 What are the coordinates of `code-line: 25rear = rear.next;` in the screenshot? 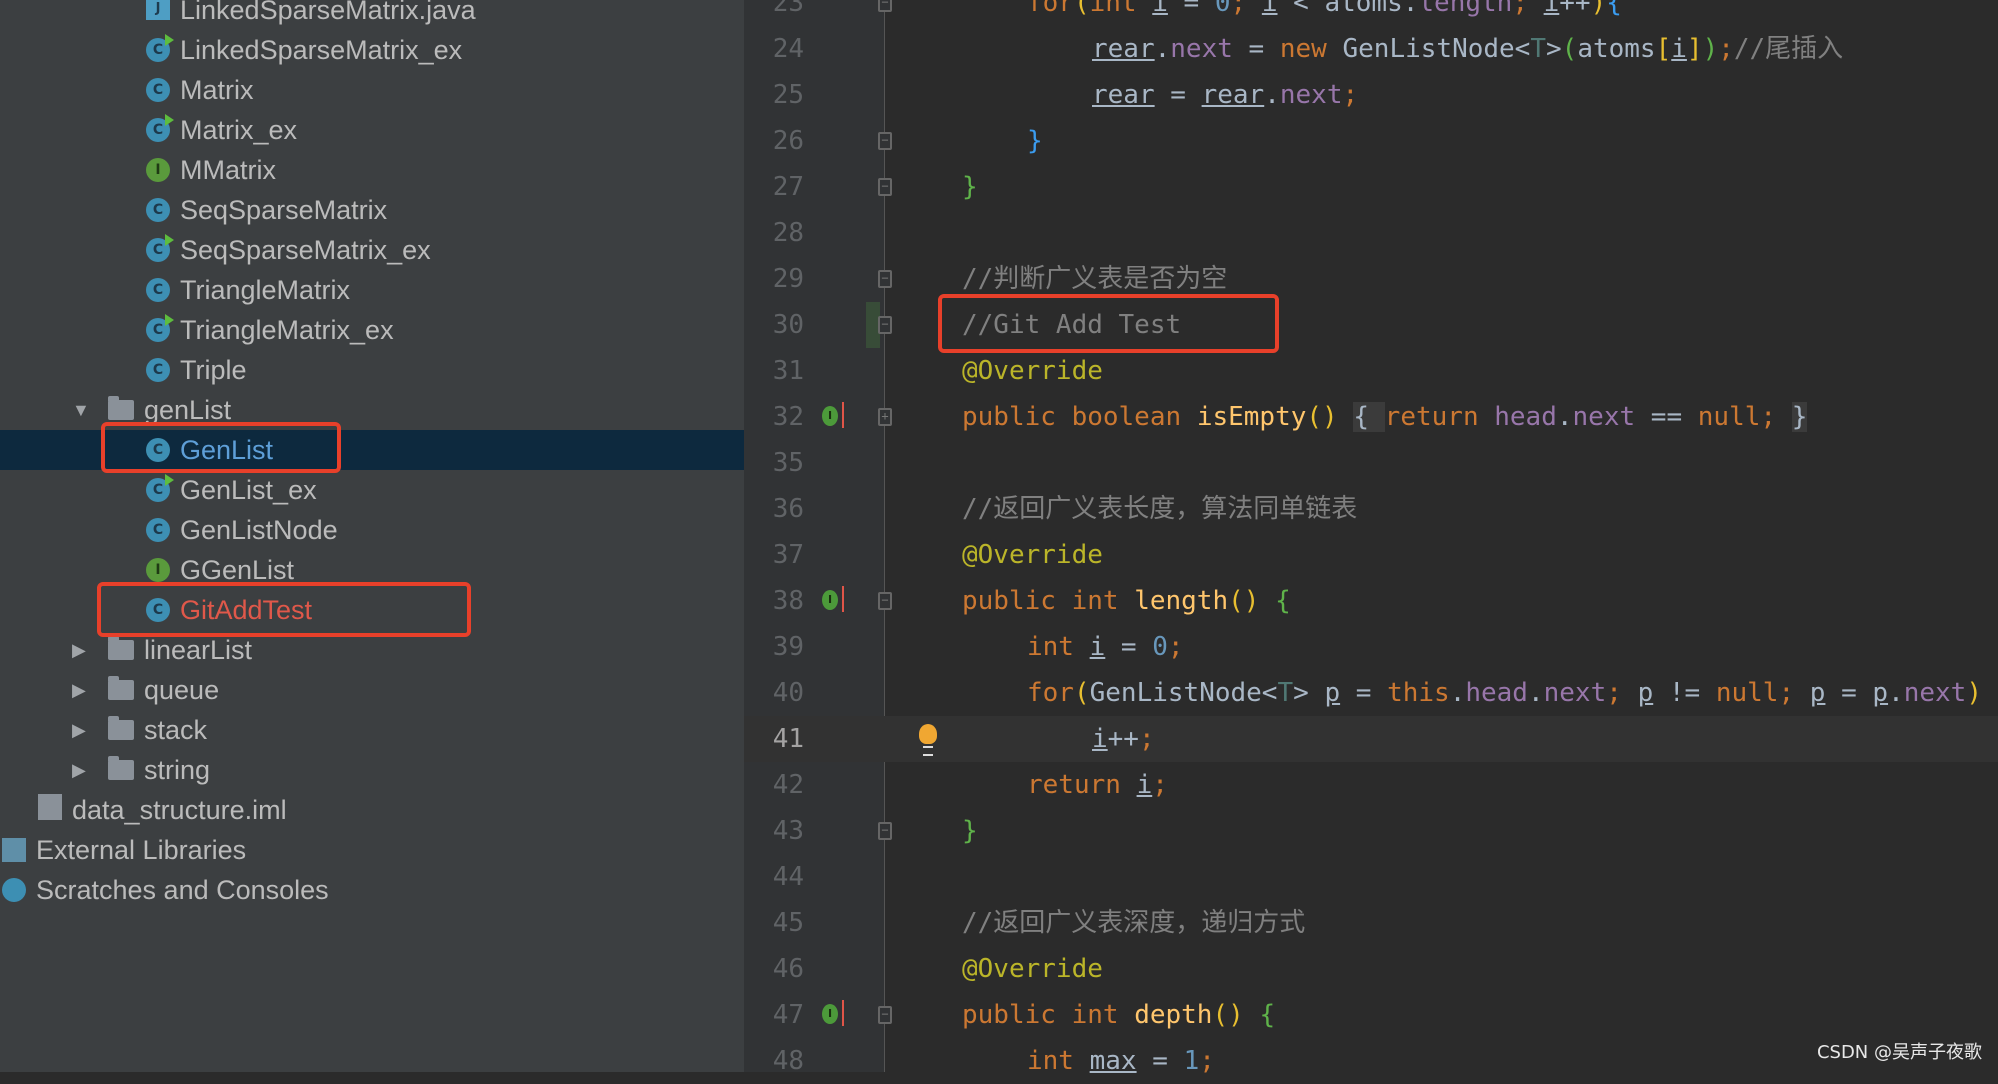 It's located at (1371, 95).